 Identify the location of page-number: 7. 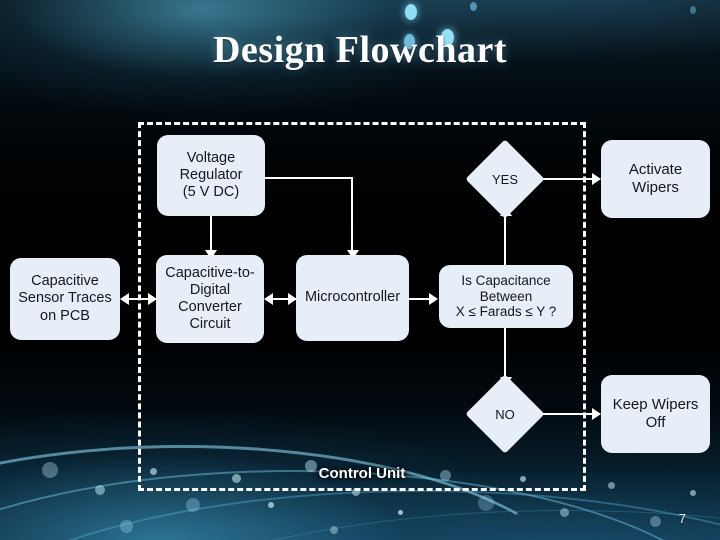
(682, 518).